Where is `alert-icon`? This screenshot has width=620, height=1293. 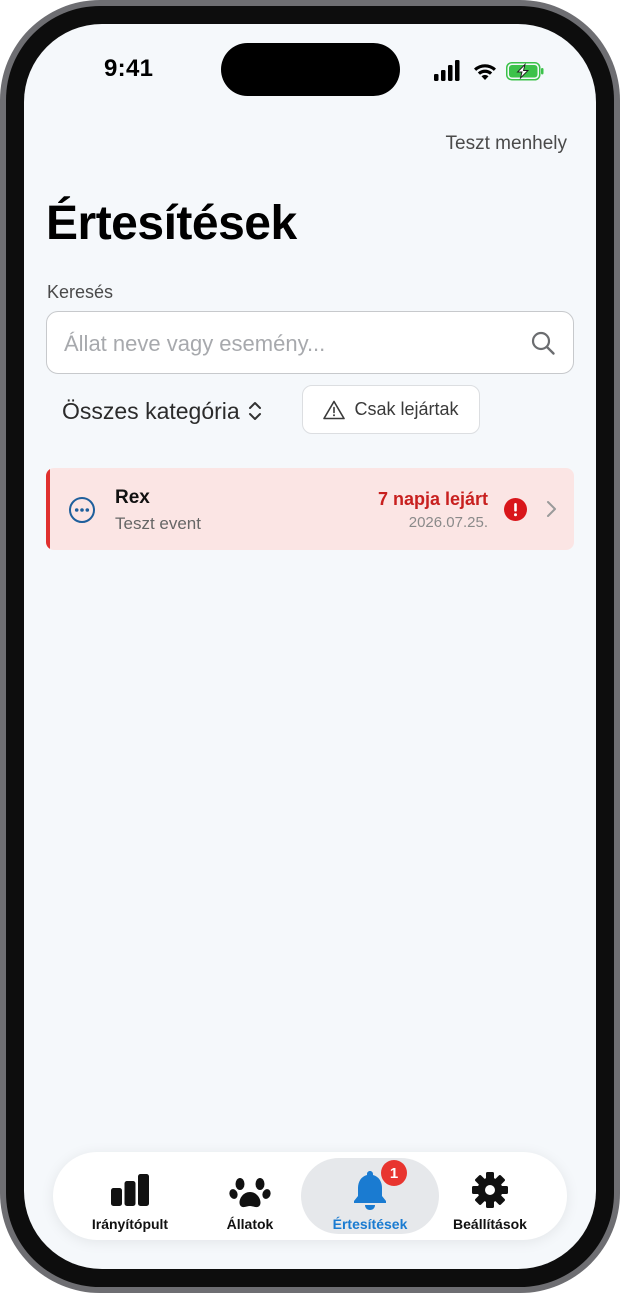 alert-icon is located at coordinates (515, 509).